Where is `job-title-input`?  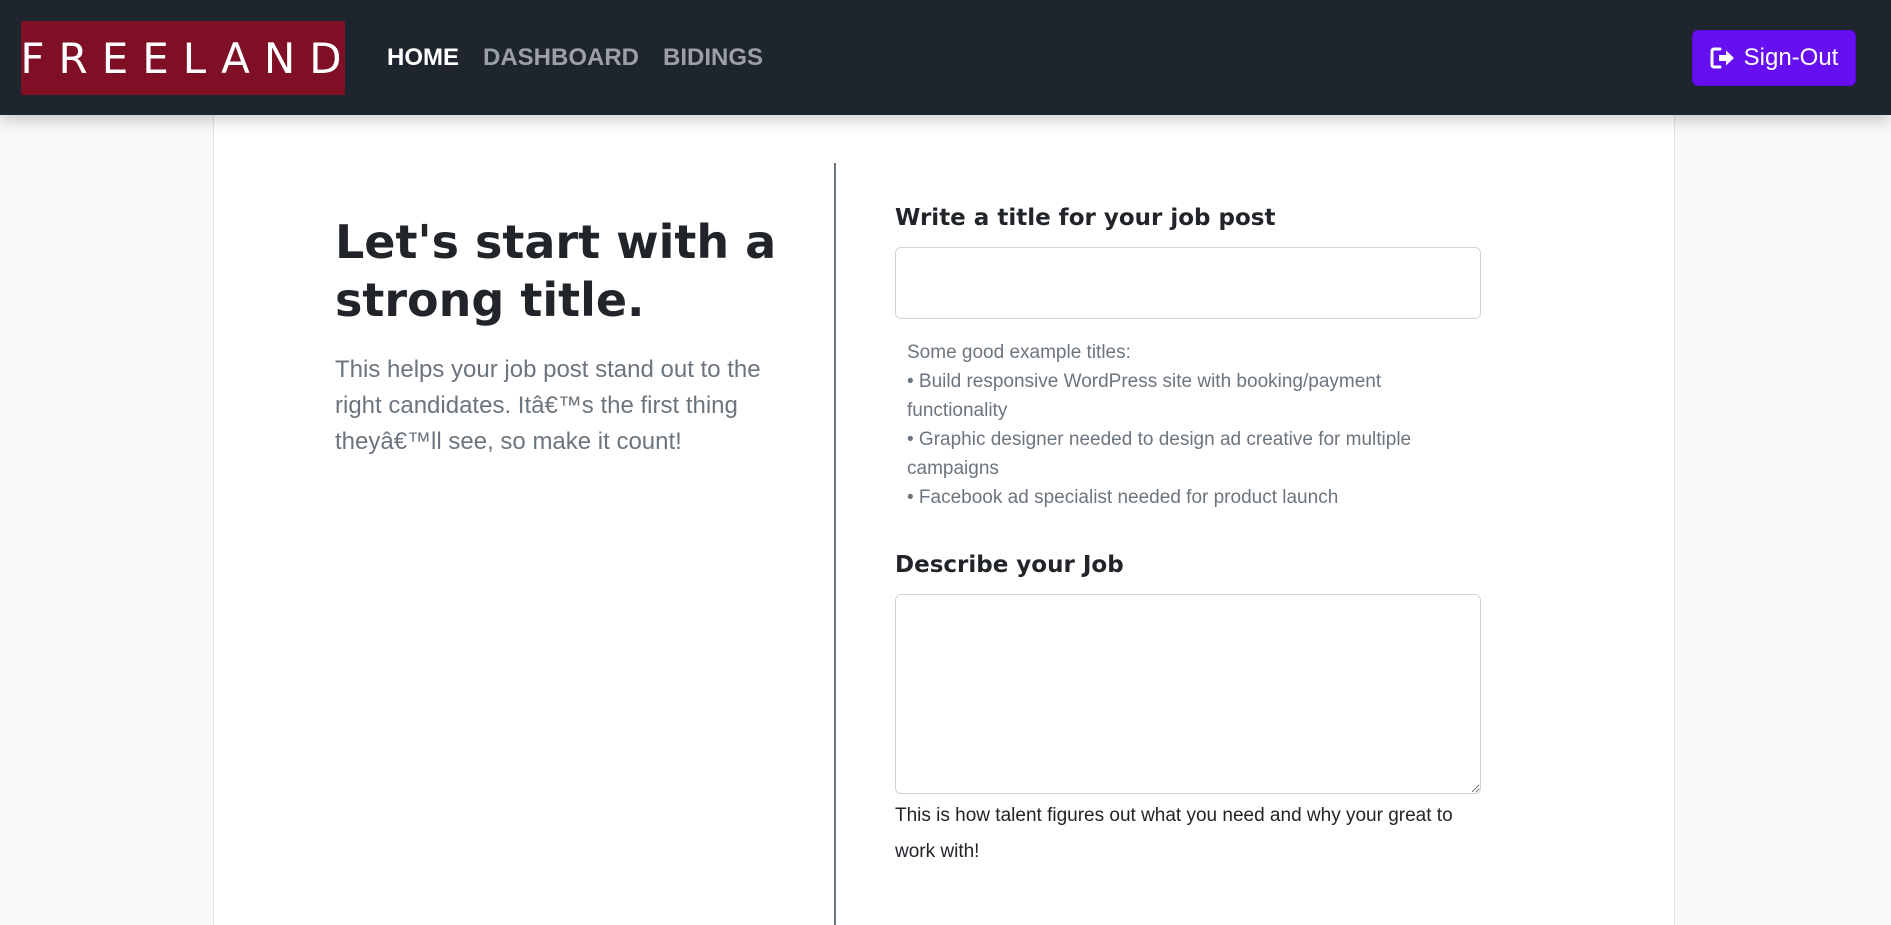 job-title-input is located at coordinates (1188, 283).